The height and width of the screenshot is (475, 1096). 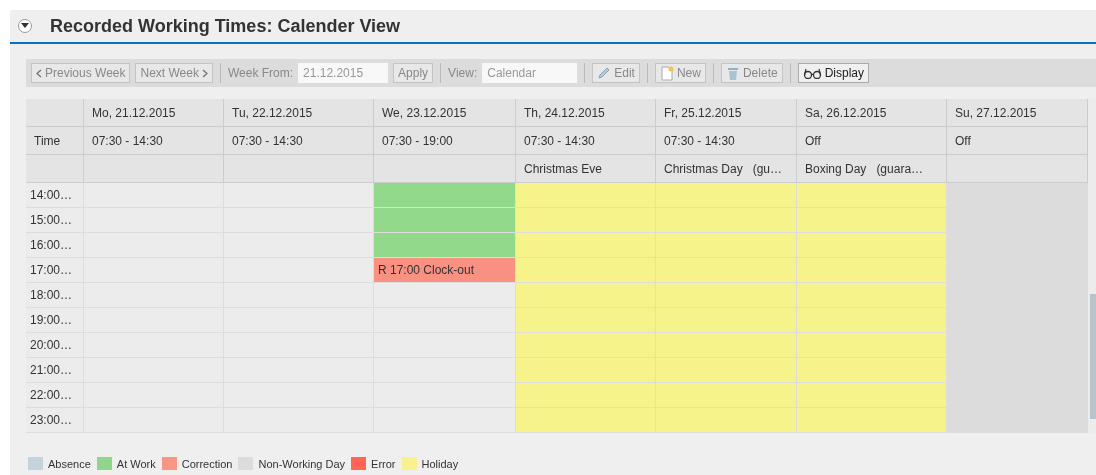 I want to click on day-header: Fr, 25.12.2015, so click(x=726, y=113).